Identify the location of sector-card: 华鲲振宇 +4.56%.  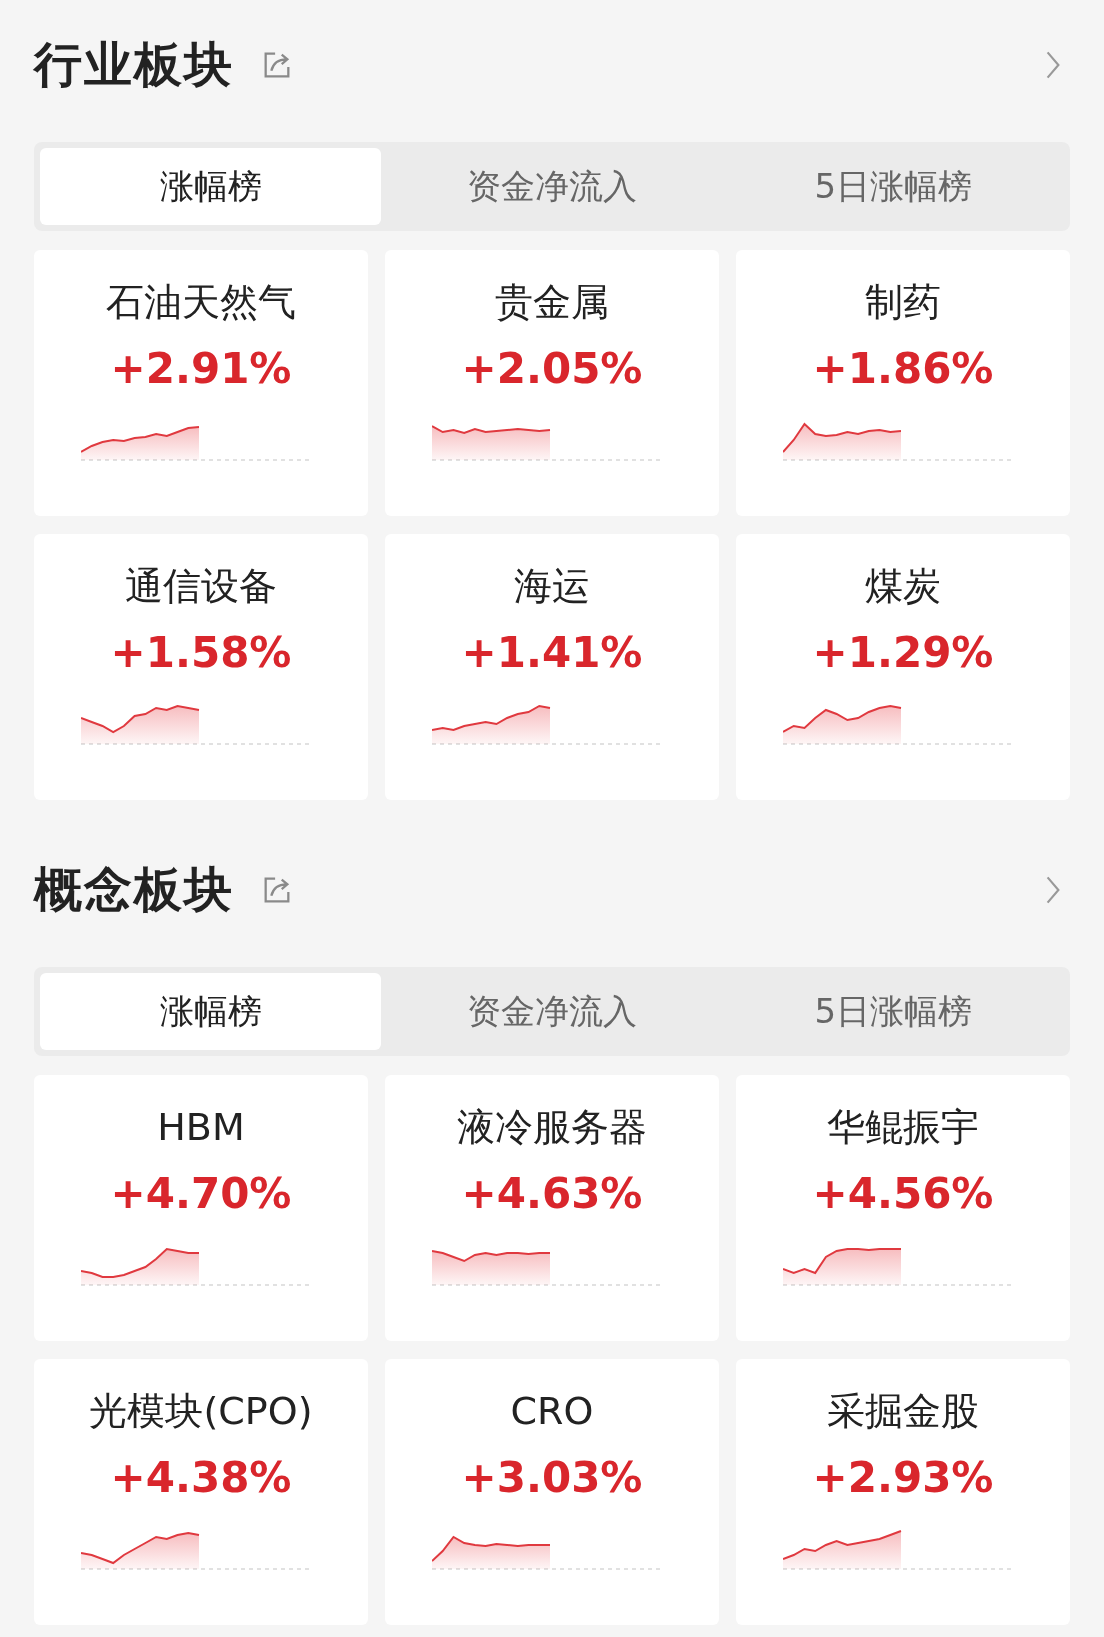
(903, 1208).